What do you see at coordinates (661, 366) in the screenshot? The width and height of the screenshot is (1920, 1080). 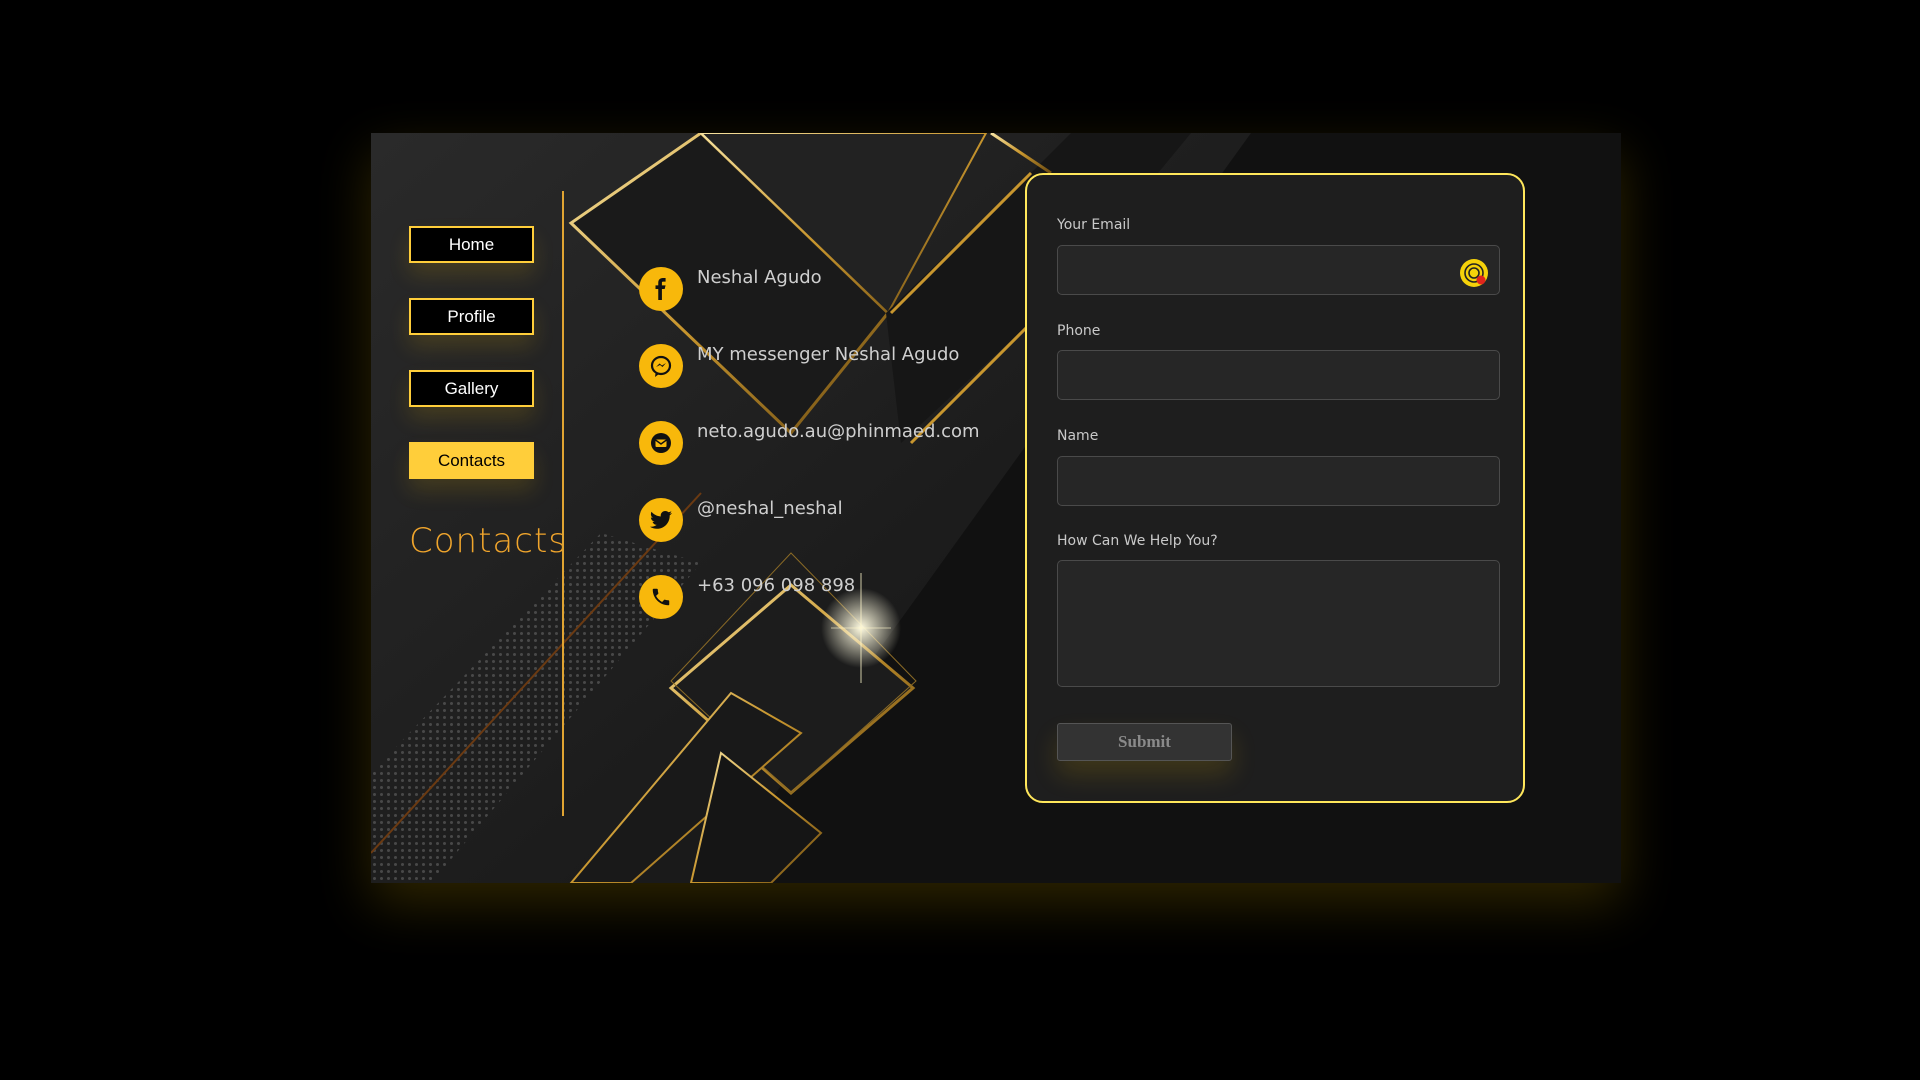 I see `messenger-icon` at bounding box center [661, 366].